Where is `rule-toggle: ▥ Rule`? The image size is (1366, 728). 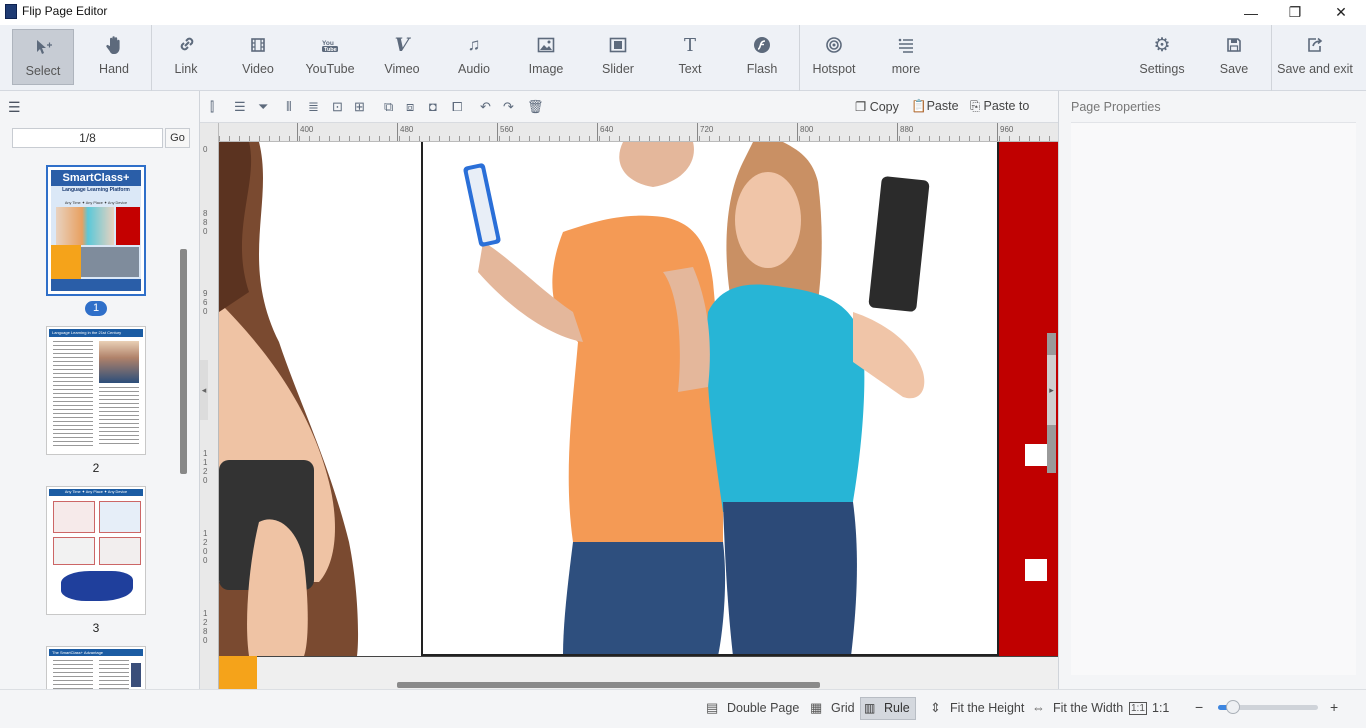 rule-toggle: ▥ Rule is located at coordinates (888, 708).